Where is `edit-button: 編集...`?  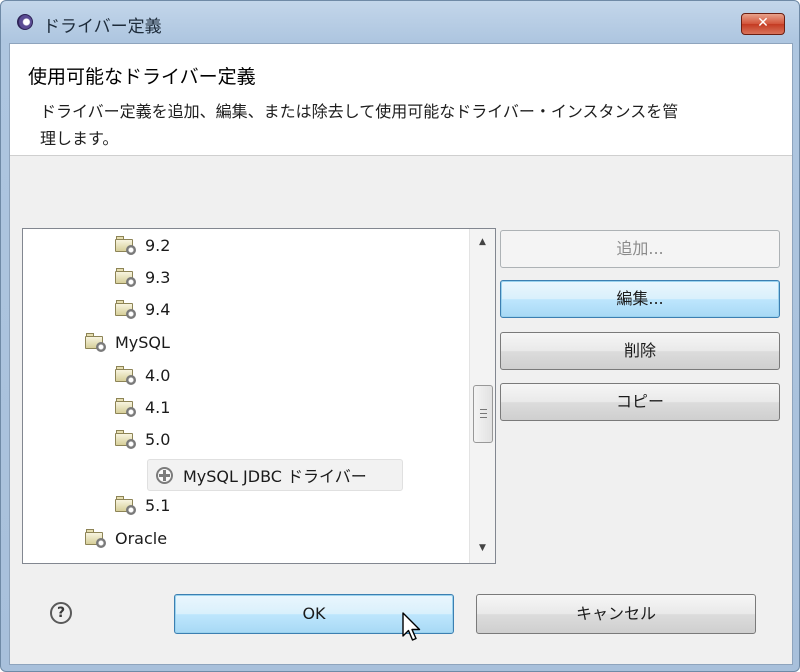 edit-button: 編集... is located at coordinates (640, 299).